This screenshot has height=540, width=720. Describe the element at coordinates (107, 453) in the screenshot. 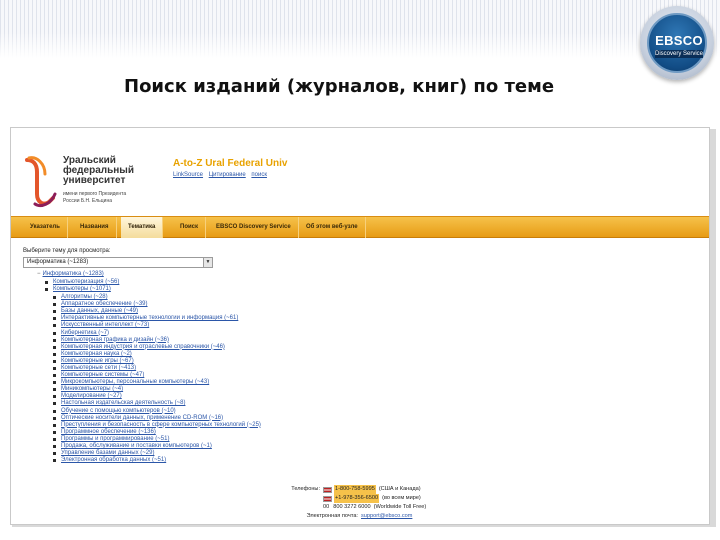

I see `tree-item-link: Управление базами данных (~29)` at that location.